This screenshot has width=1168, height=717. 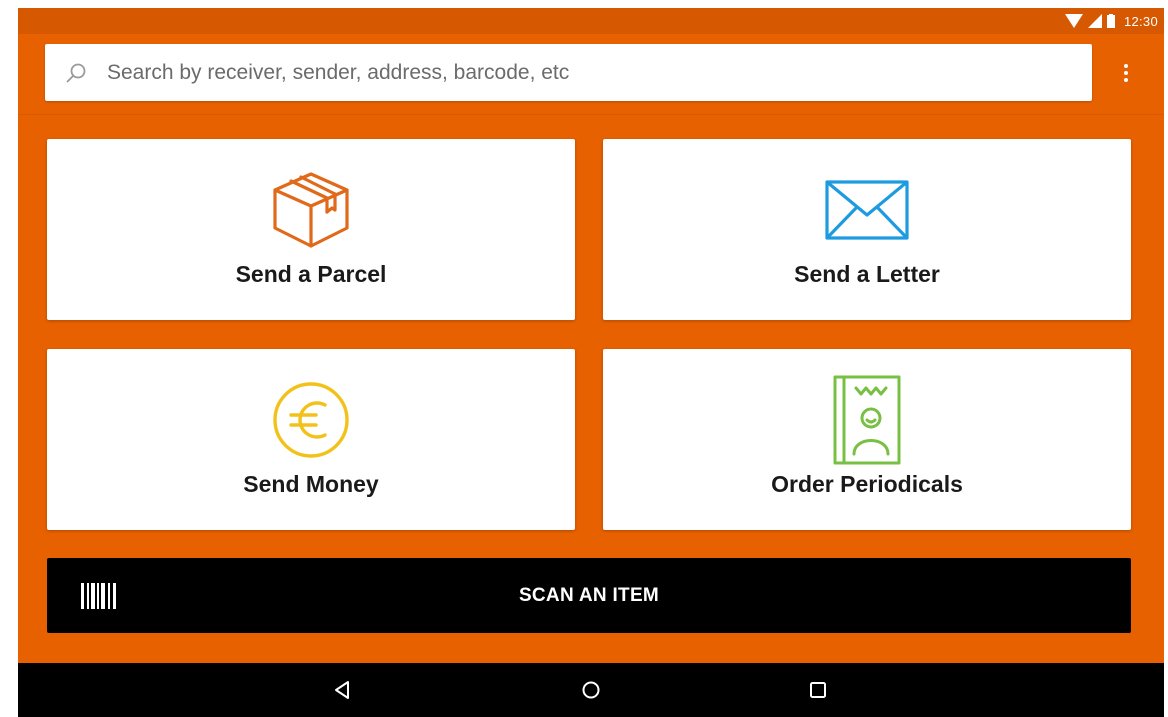 I want to click on scan-item-button: SCAN AN ITEM, so click(x=589, y=595).